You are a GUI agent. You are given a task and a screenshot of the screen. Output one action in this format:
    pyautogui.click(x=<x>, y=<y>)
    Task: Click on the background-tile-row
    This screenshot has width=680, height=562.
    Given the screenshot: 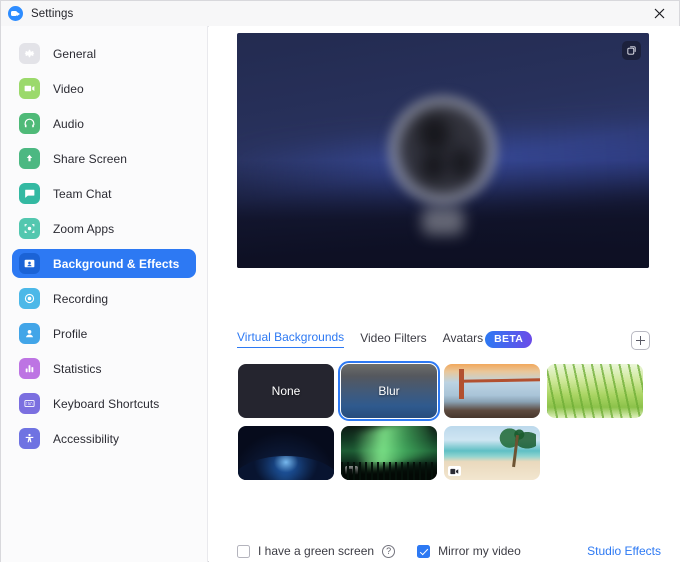 What is the action you would take?
    pyautogui.click(x=448, y=453)
    